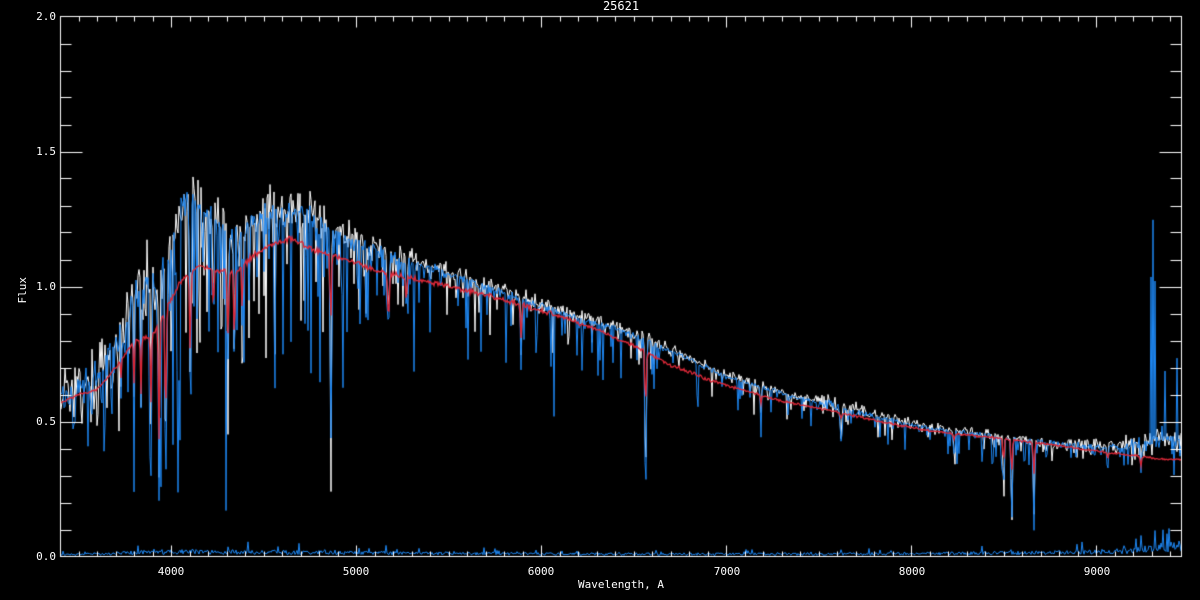 Image resolution: width=1200 pixels, height=600 pixels. What do you see at coordinates (541, 571) in the screenshot?
I see `x-tick-label-6000: 6000` at bounding box center [541, 571].